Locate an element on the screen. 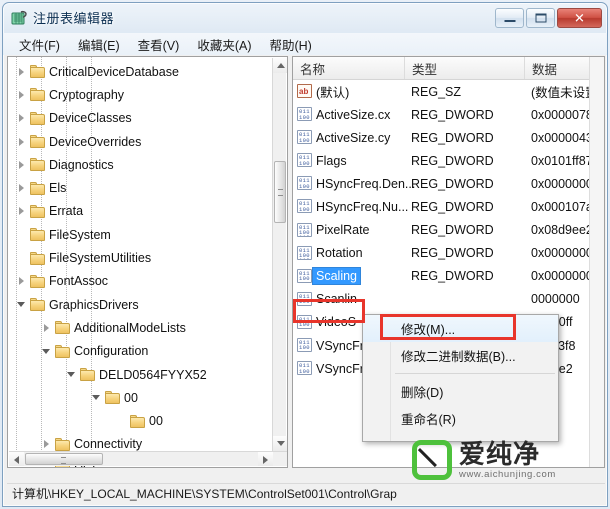  scroll-left-icon is located at coordinates (16, 459).